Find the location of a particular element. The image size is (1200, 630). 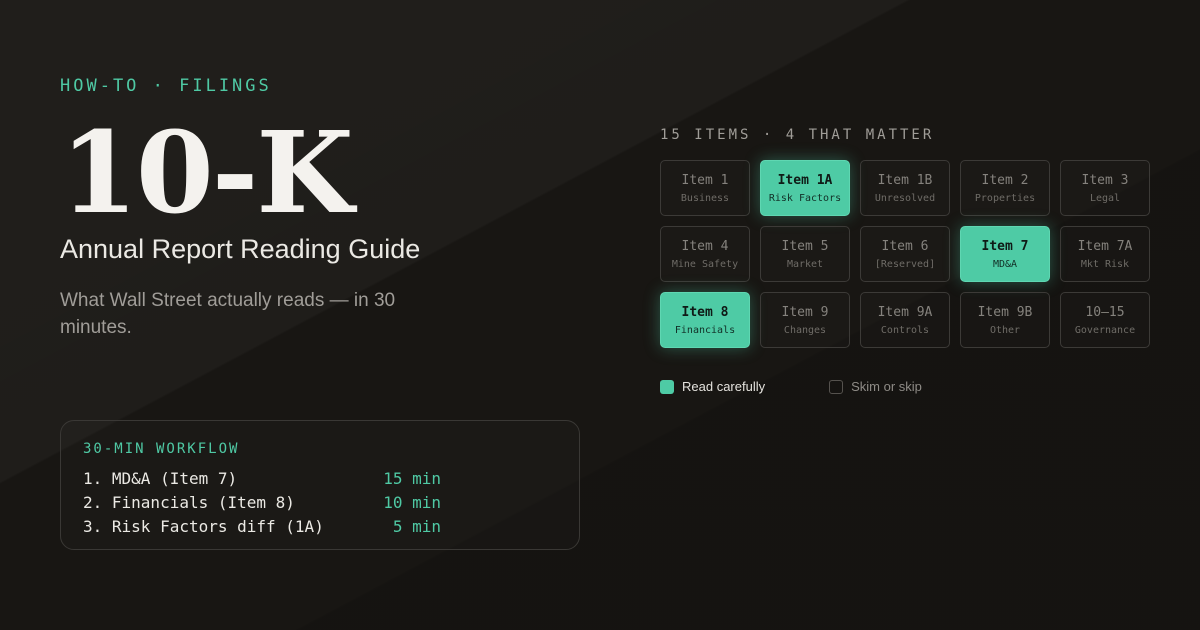

item-cell: Item 4 Mine Safety is located at coordinates (705, 254).